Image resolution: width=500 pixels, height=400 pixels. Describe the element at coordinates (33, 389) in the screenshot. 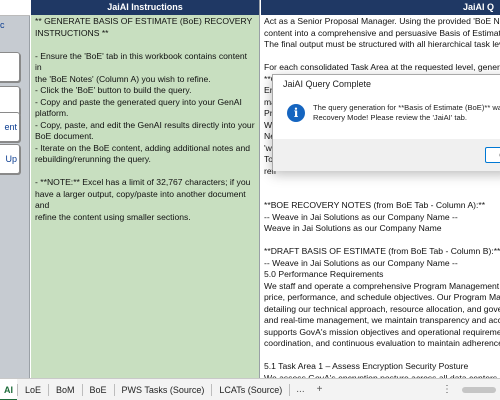

I see `tab-loe: LoE` at that location.